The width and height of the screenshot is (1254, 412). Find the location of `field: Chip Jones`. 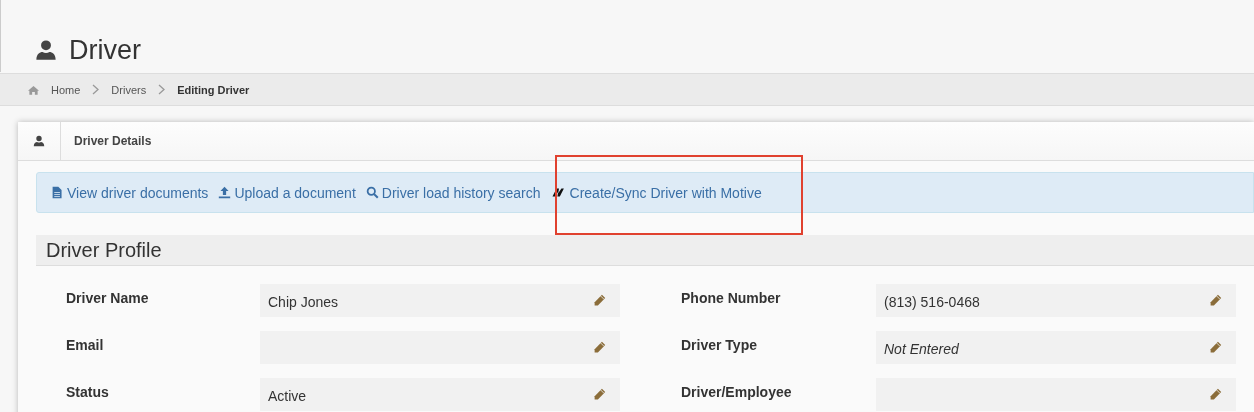

field: Chip Jones is located at coordinates (440, 300).